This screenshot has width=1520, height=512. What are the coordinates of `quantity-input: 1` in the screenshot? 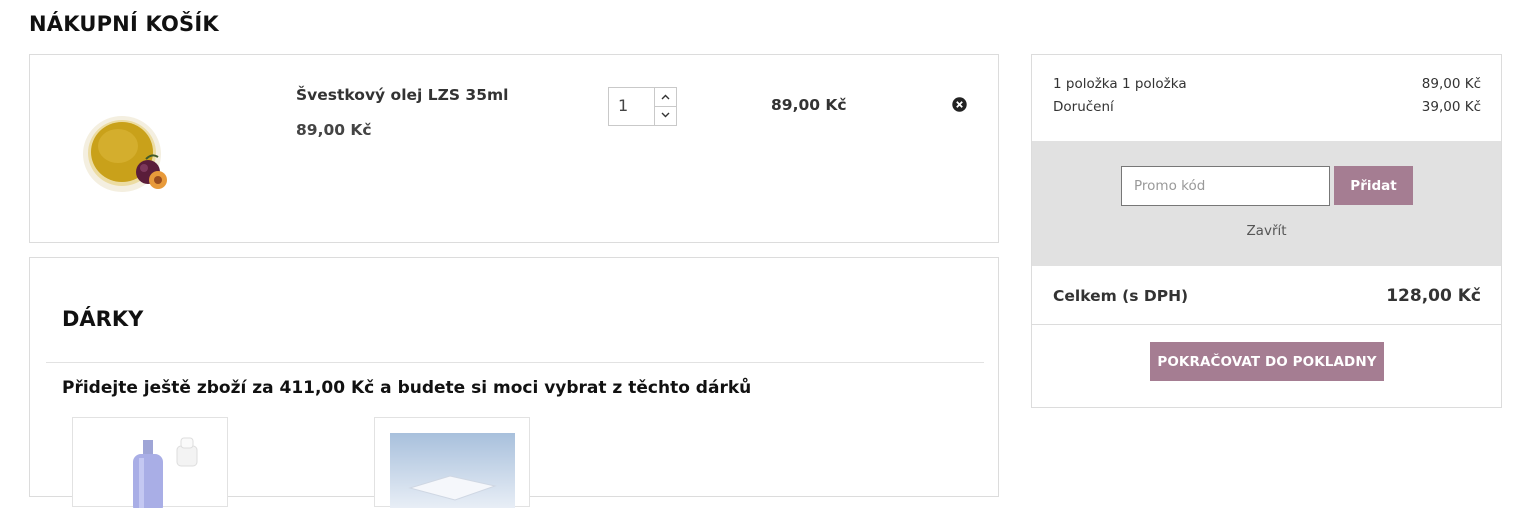 It's located at (623, 105).